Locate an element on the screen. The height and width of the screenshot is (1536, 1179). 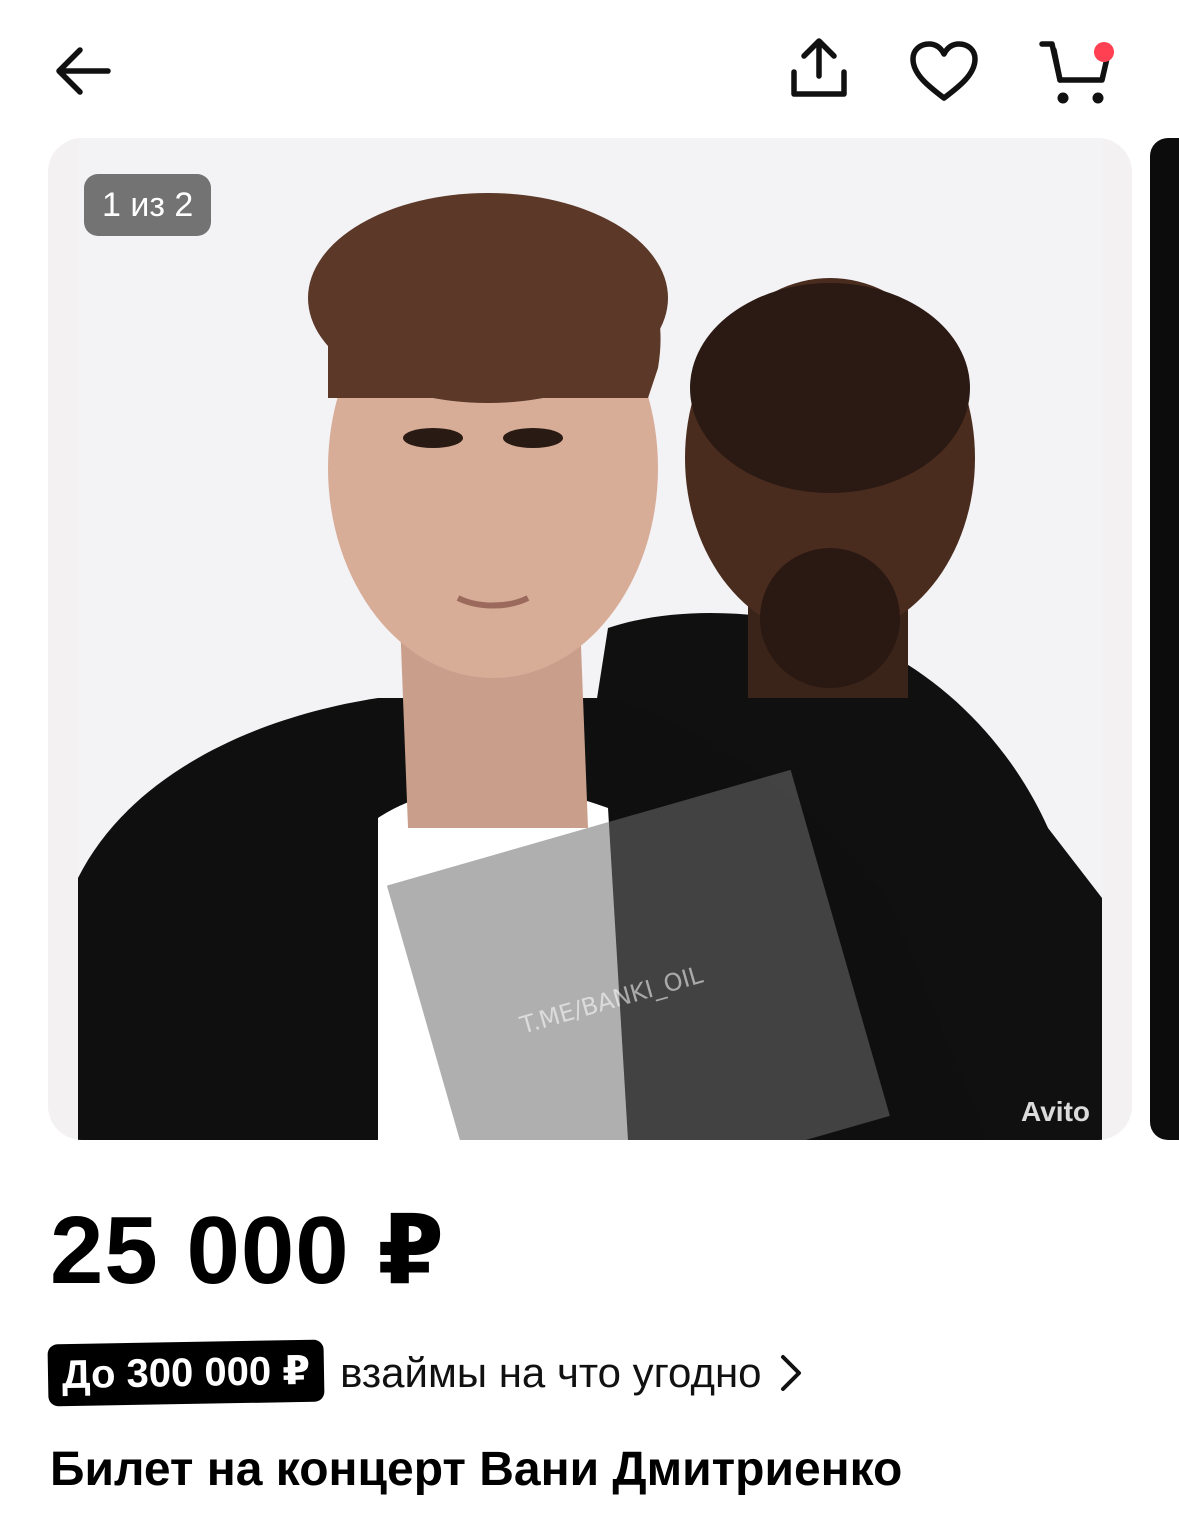
arrow-left-icon is located at coordinates (83, 71).